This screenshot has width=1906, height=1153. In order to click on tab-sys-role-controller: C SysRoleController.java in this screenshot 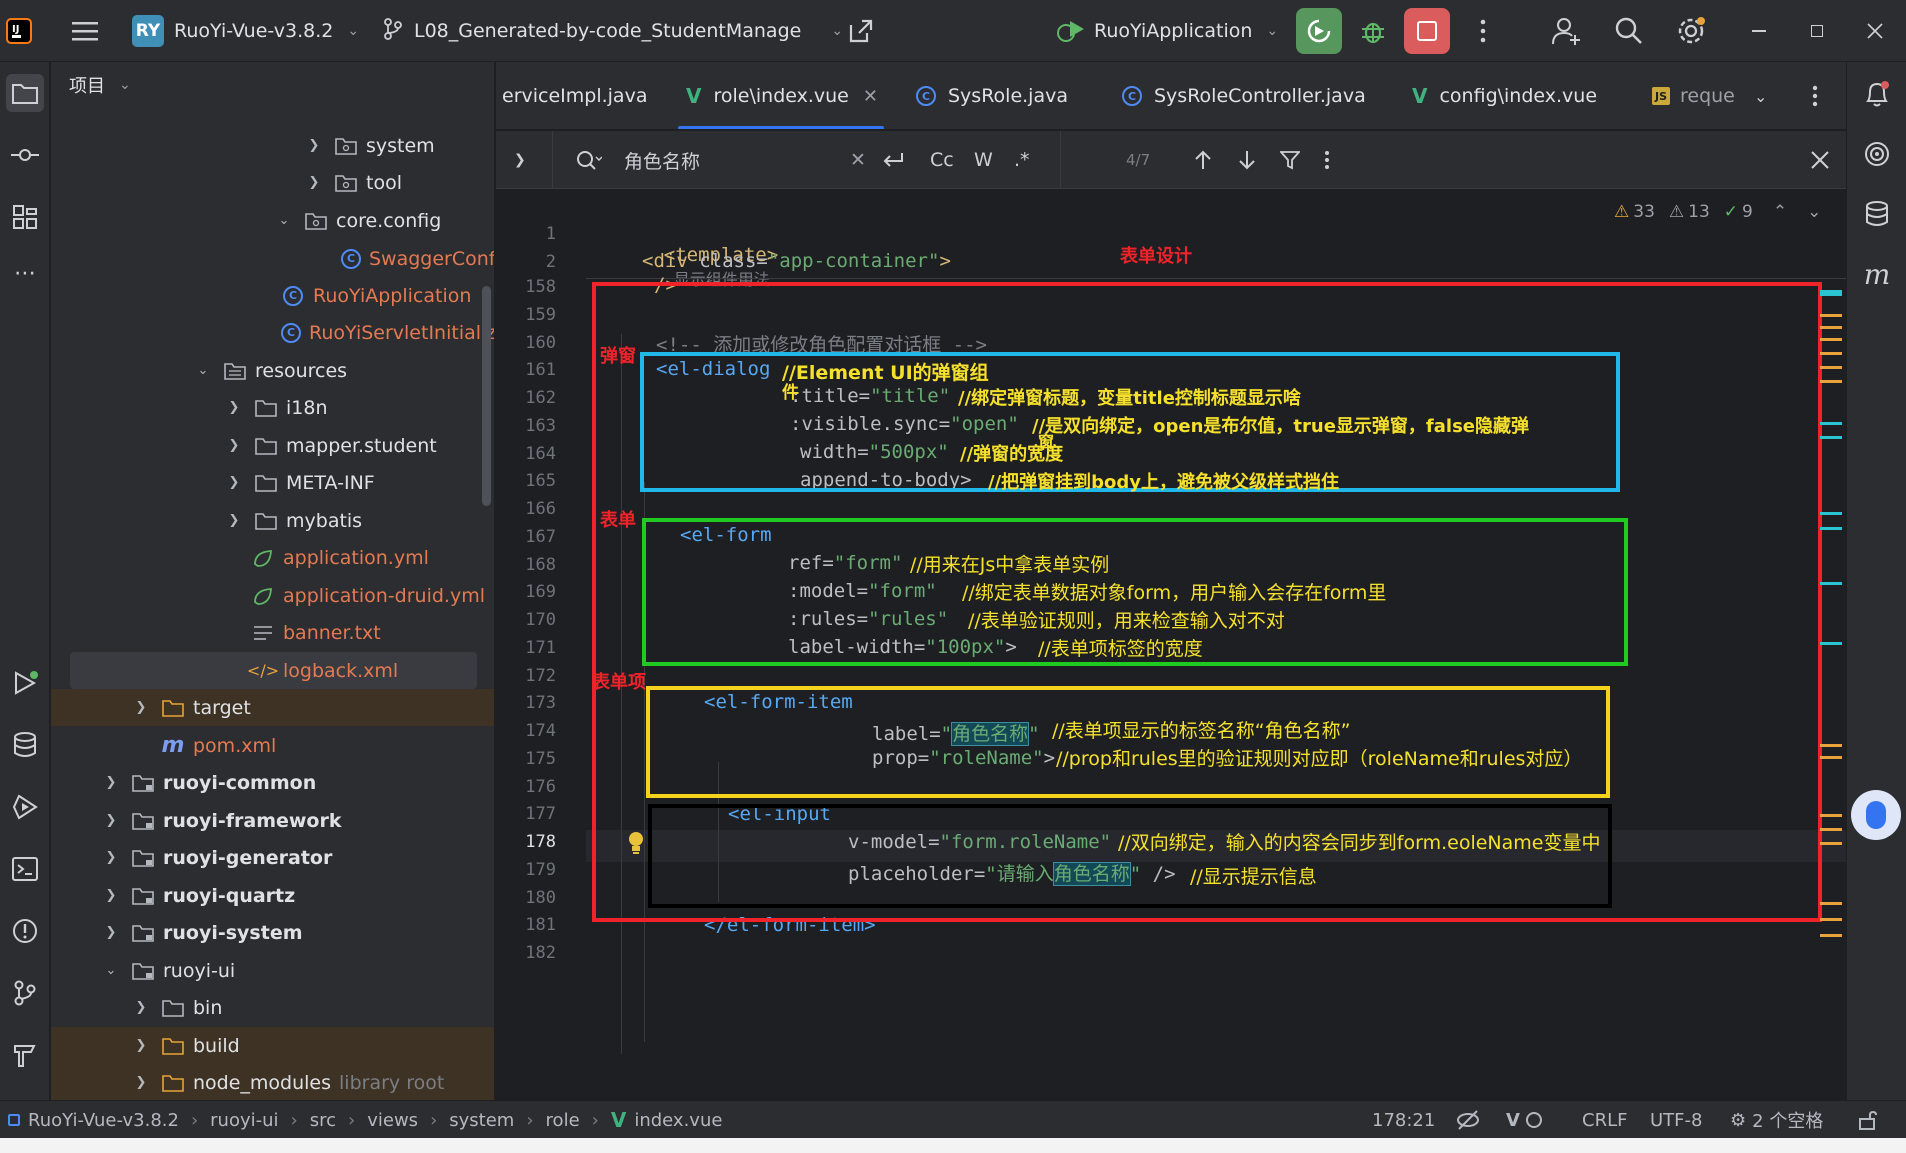, I will do `click(1244, 95)`.